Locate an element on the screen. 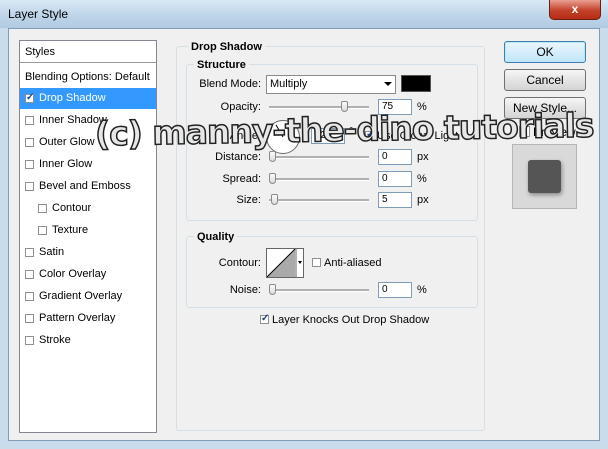 The height and width of the screenshot is (449, 608). opacity-slider is located at coordinates (319, 107).